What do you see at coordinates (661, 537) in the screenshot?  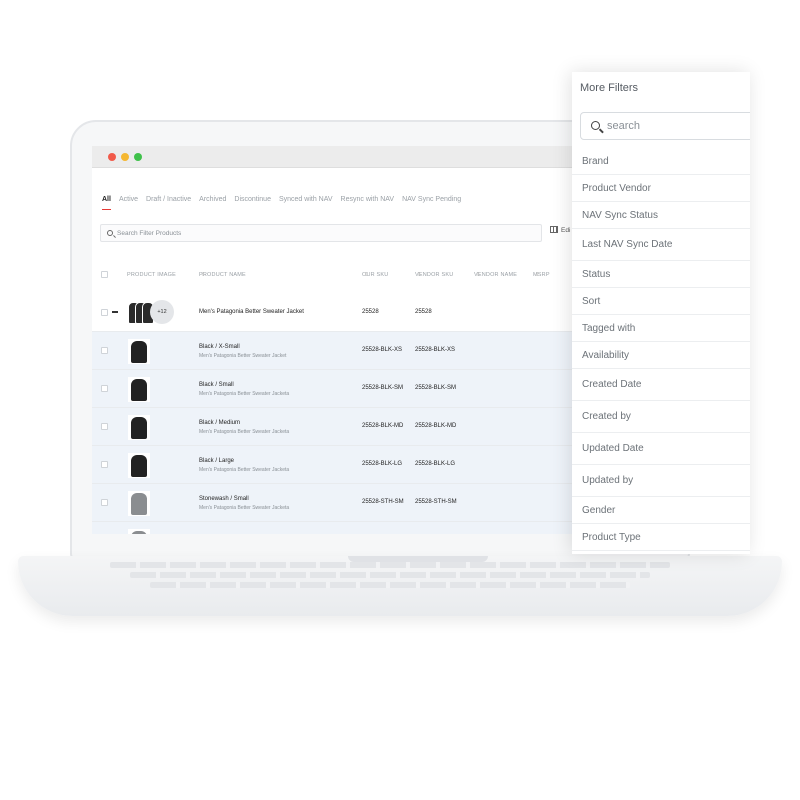 I see `filter-product-type: Product Type` at bounding box center [661, 537].